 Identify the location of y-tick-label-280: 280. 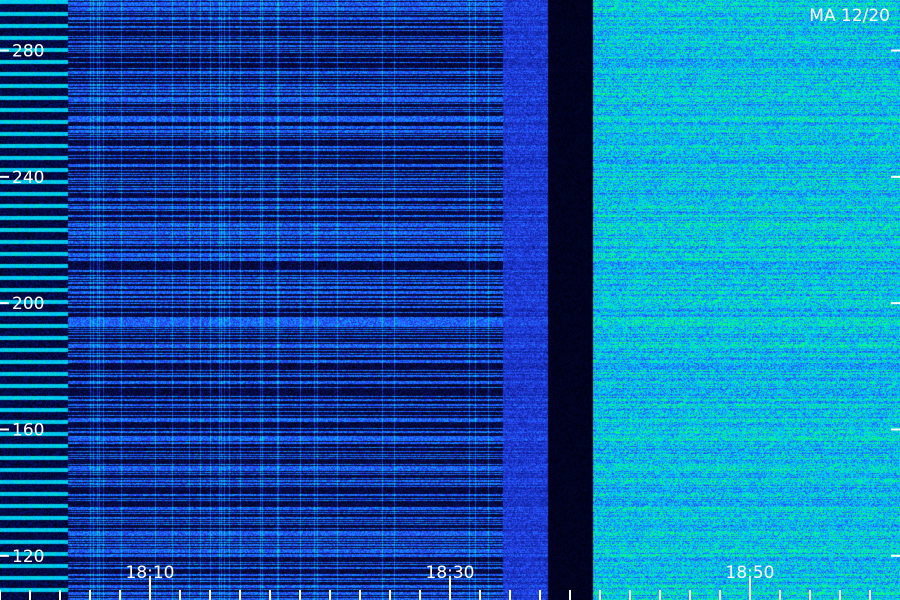
(28, 52).